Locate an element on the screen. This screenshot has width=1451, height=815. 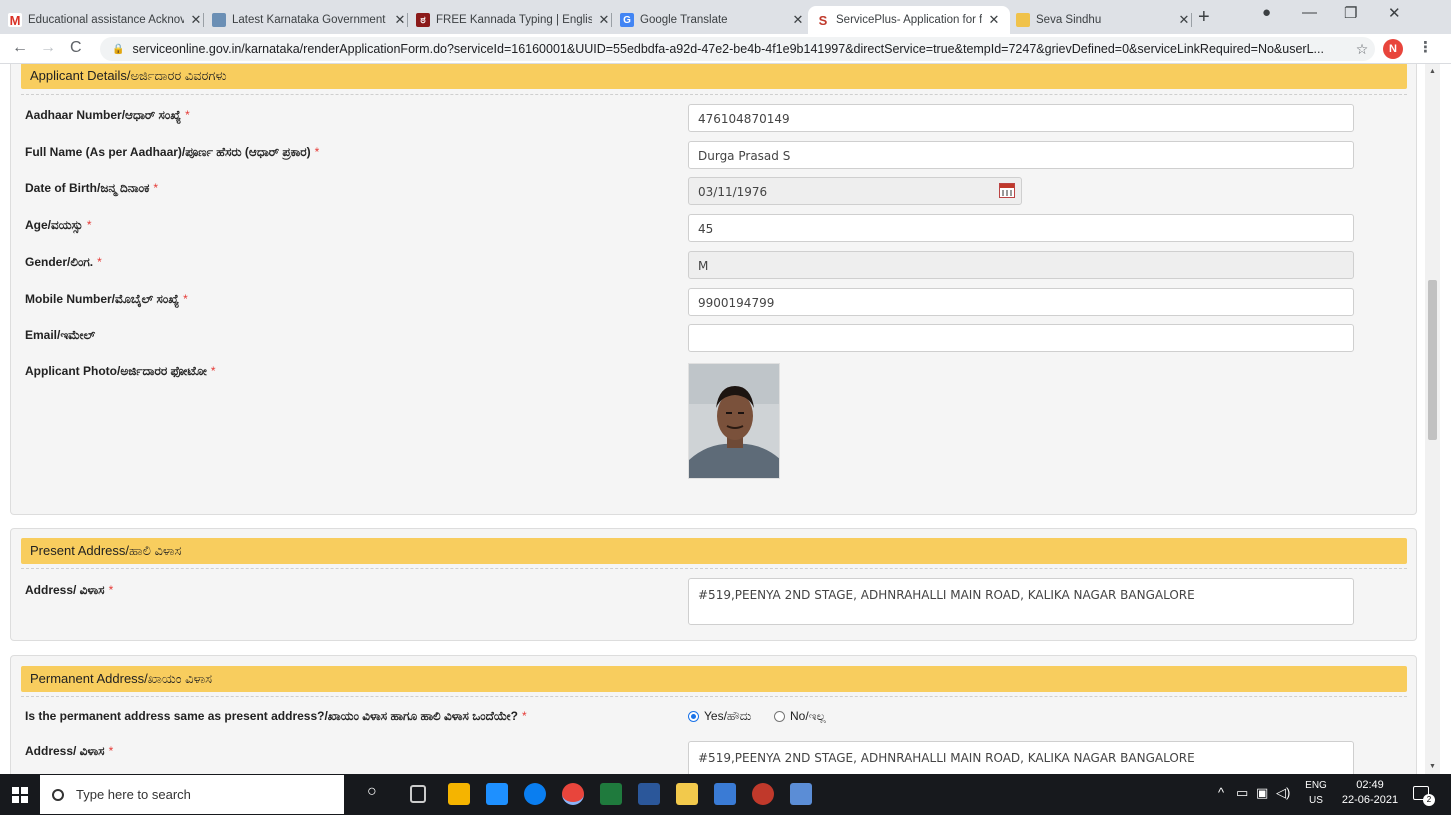
excel-icon is located at coordinates (611, 794).